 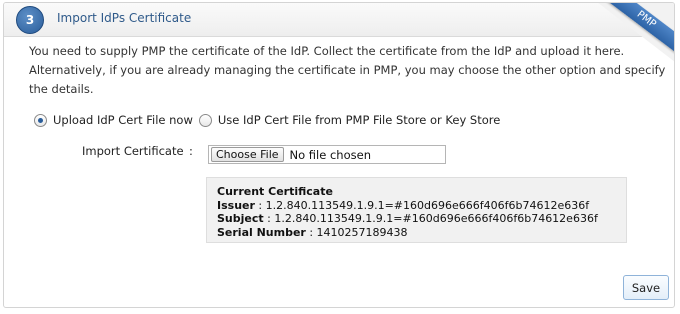 What do you see at coordinates (247, 154) in the screenshot?
I see `choose-file-button: Choose File` at bounding box center [247, 154].